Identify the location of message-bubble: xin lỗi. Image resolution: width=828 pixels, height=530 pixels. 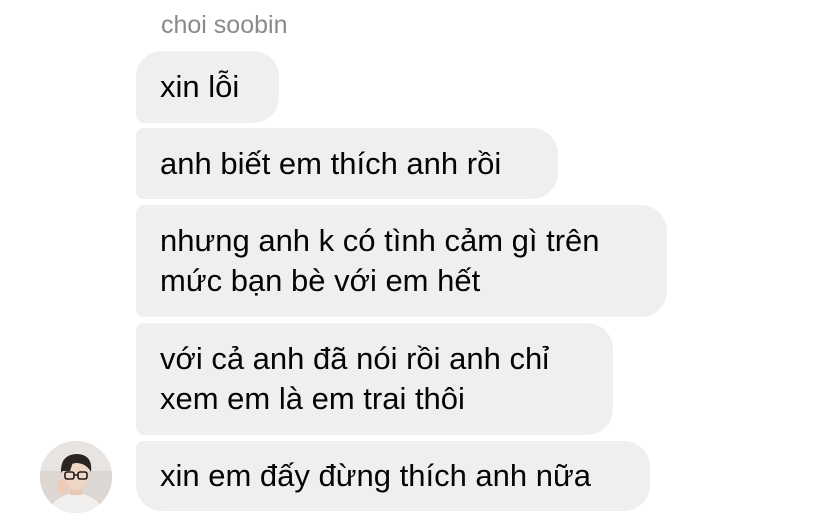
(207, 87).